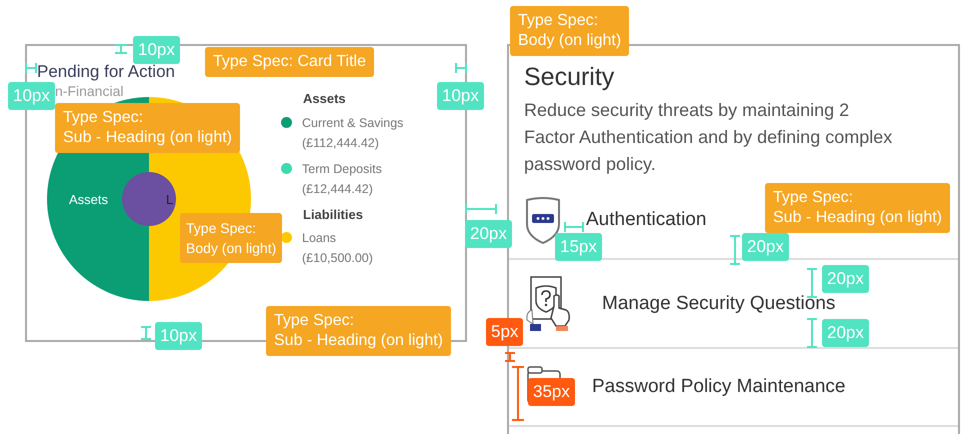 Image resolution: width=973 pixels, height=434 pixels. Describe the element at coordinates (338, 189) in the screenshot. I see `legend-amount: (£12,444.42)` at that location.